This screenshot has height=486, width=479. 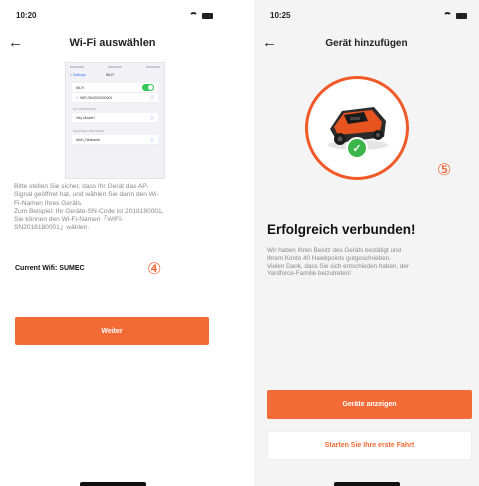 What do you see at coordinates (72, 268) in the screenshot?
I see `current-wifi-value: SUMEC` at bounding box center [72, 268].